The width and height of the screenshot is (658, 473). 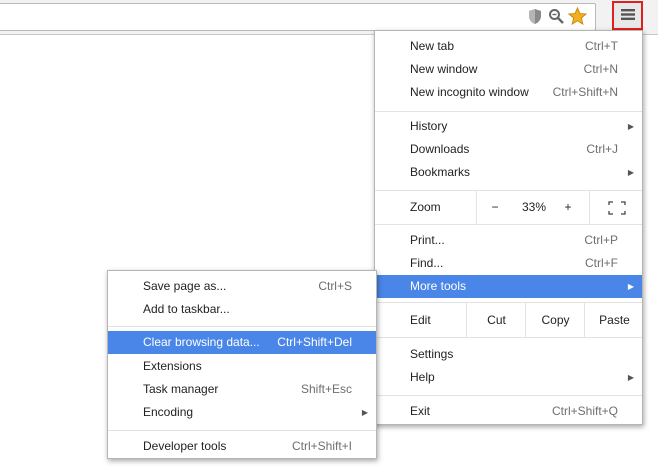 I want to click on fullscreen-icon, so click(x=617, y=208).